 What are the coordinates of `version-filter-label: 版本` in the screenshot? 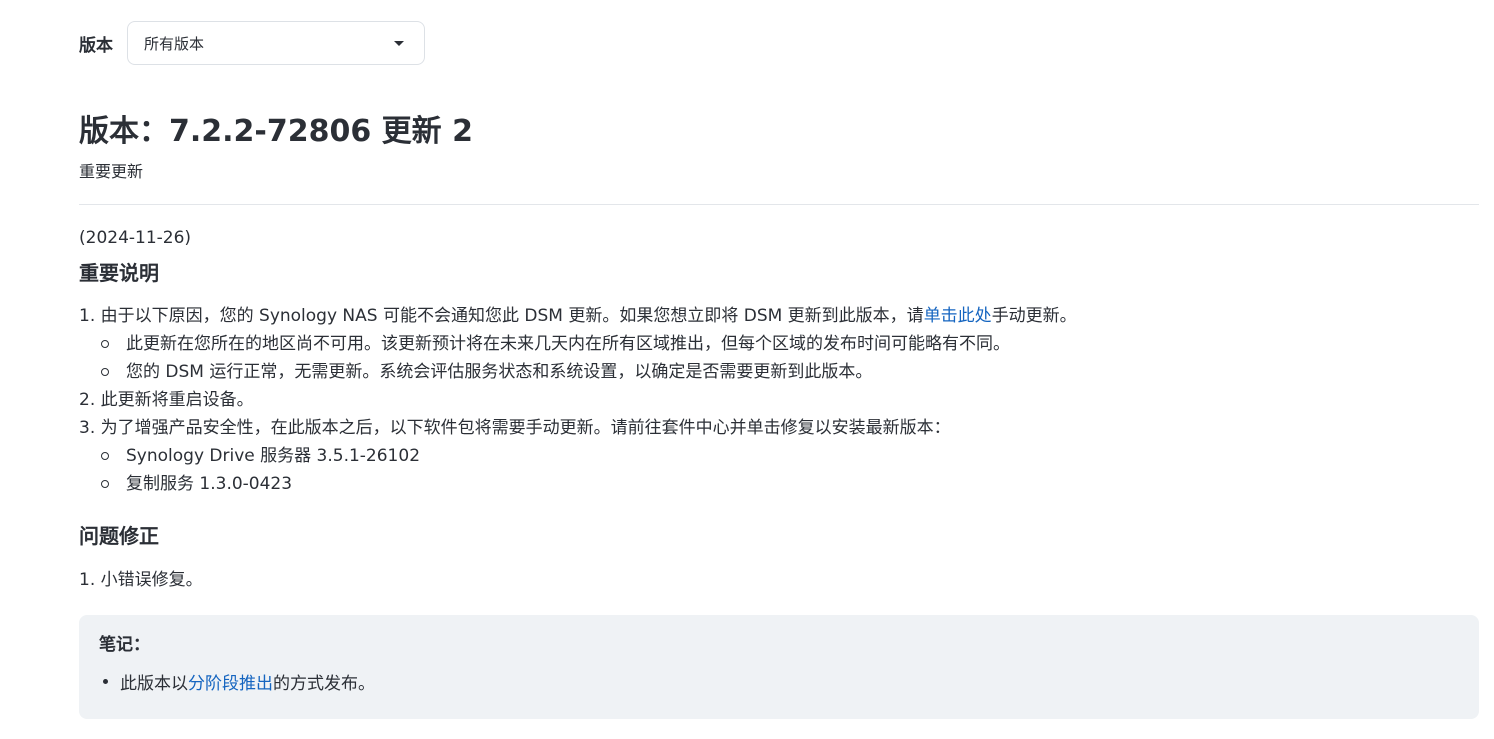 It's located at (96, 45).